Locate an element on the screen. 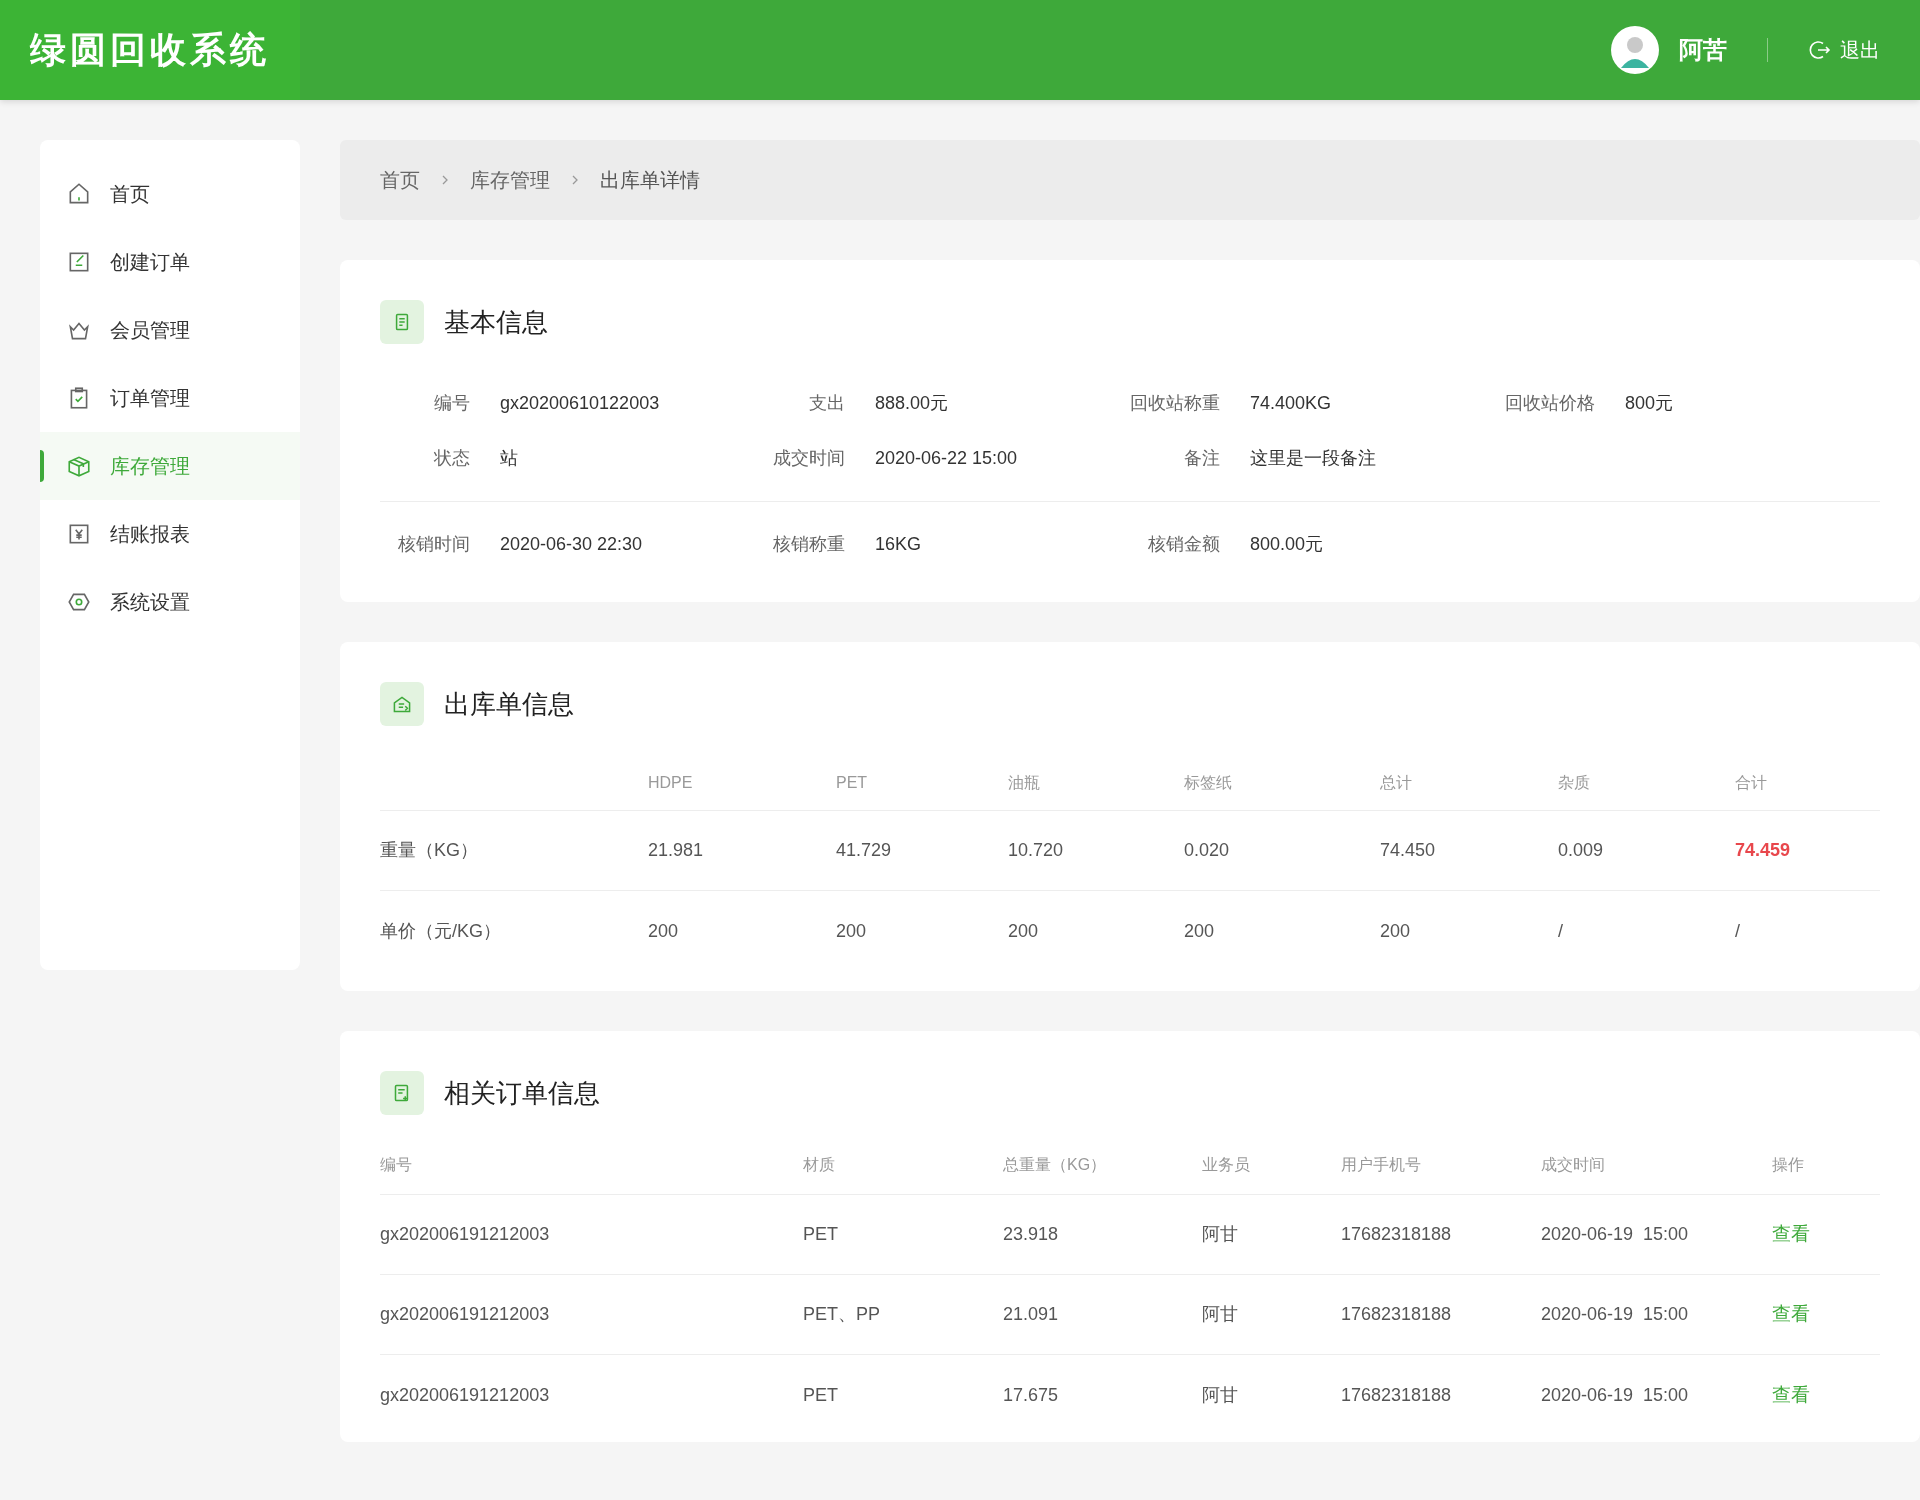 The height and width of the screenshot is (1500, 1920). sidebar-item: 会员管理 is located at coordinates (170, 330).